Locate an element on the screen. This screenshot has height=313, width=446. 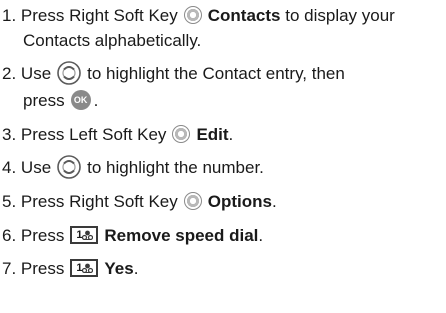
step-text: to display your is located at coordinates (340, 15).